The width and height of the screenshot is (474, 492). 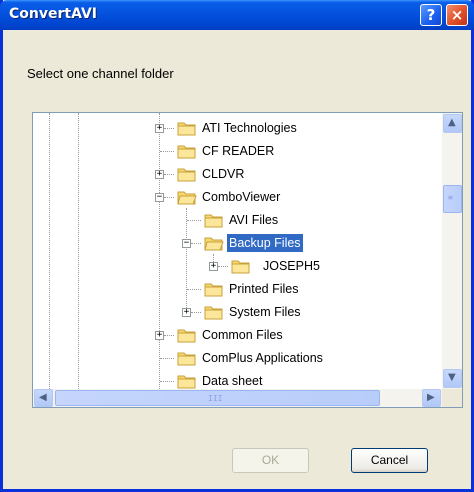 What do you see at coordinates (223, 174) in the screenshot?
I see `tree-item-label: CLDVR` at bounding box center [223, 174].